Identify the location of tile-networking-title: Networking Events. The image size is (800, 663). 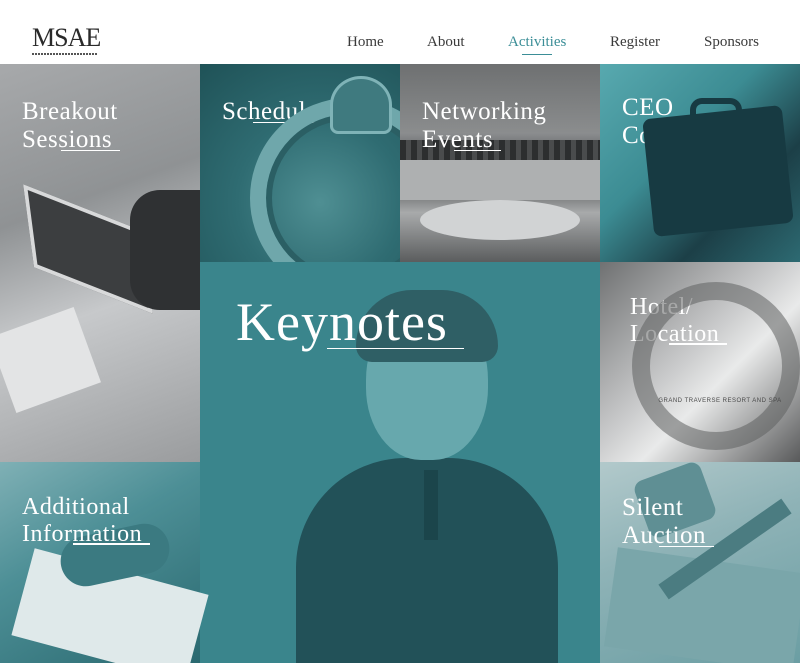
(484, 126).